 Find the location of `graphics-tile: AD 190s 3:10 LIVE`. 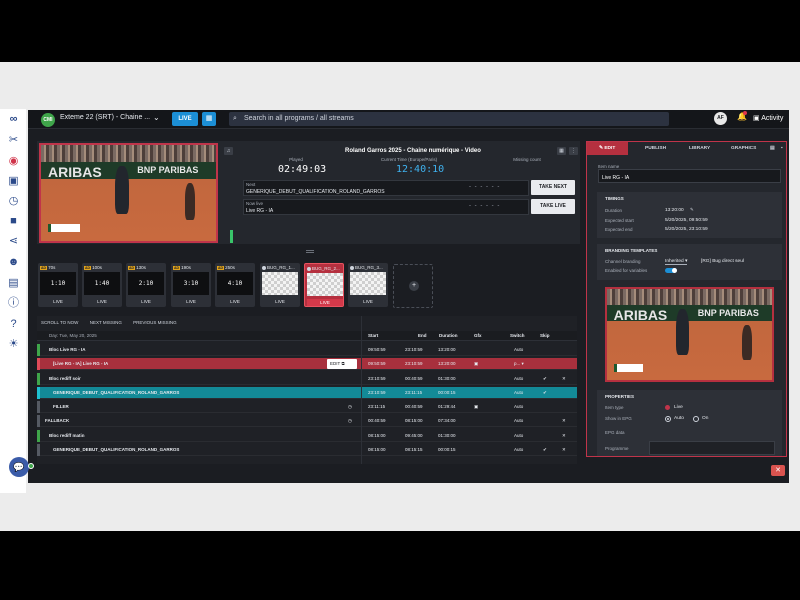

graphics-tile: AD 190s 3:10 LIVE is located at coordinates (191, 285).